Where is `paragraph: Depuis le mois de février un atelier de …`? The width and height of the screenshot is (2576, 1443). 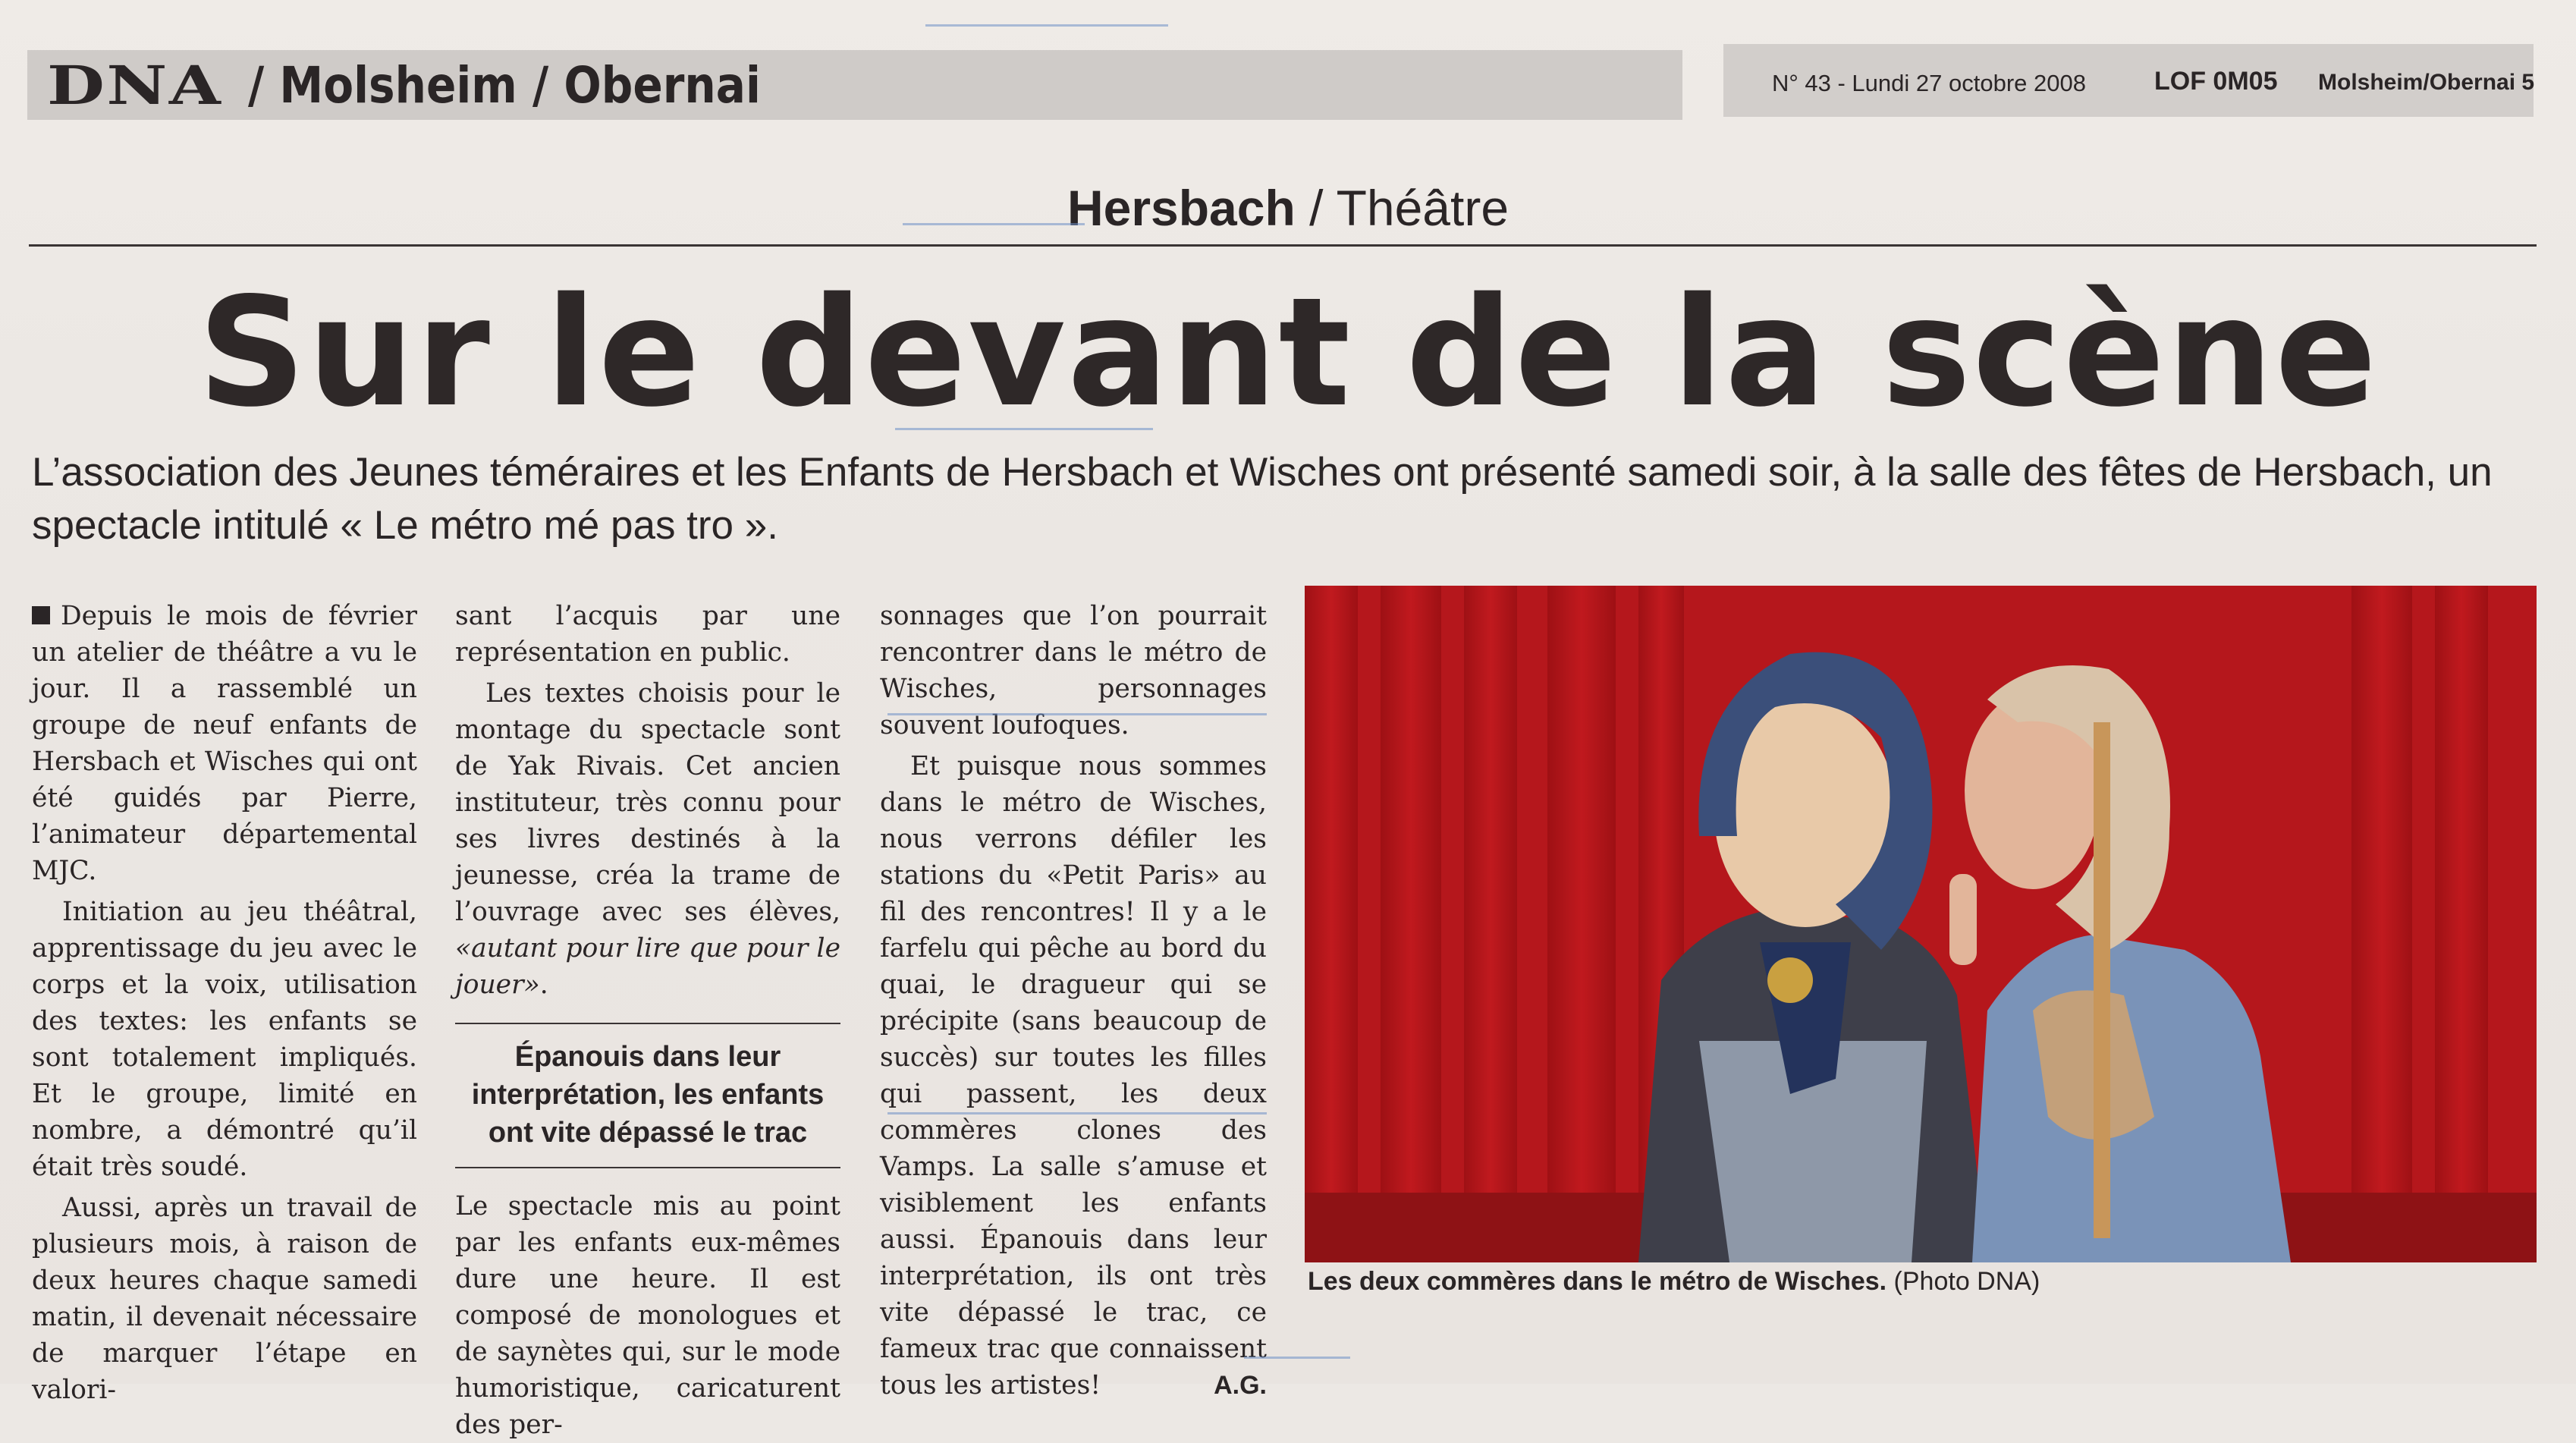
paragraph: Depuis le mois de février un atelier de … is located at coordinates (224, 743).